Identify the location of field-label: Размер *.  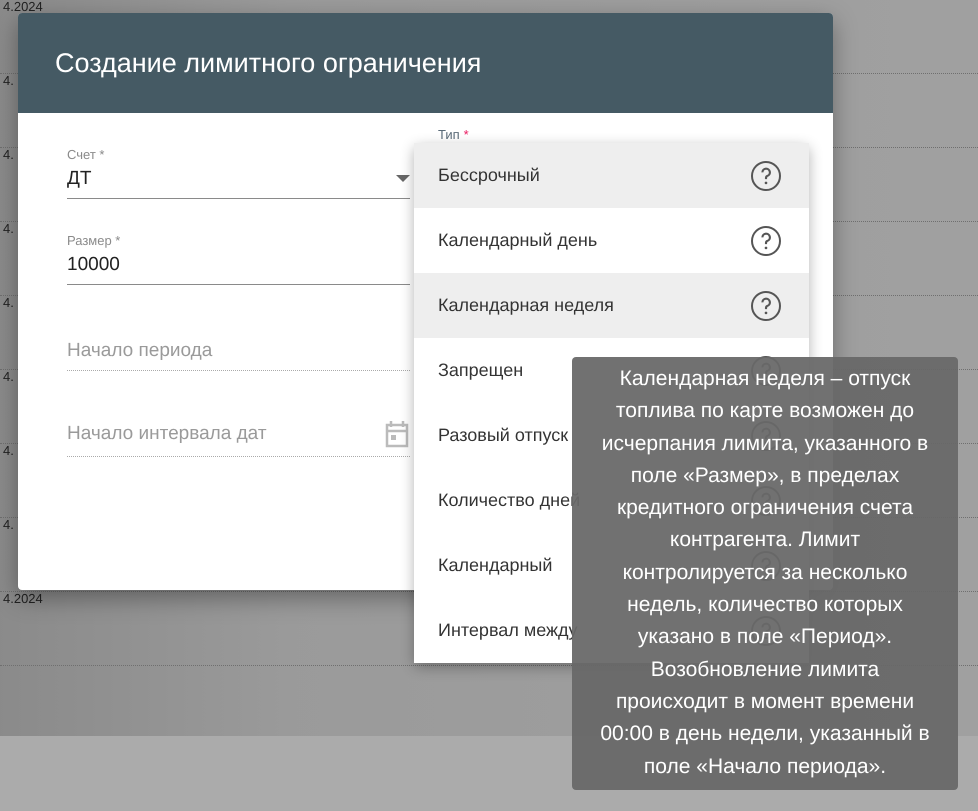
(94, 240).